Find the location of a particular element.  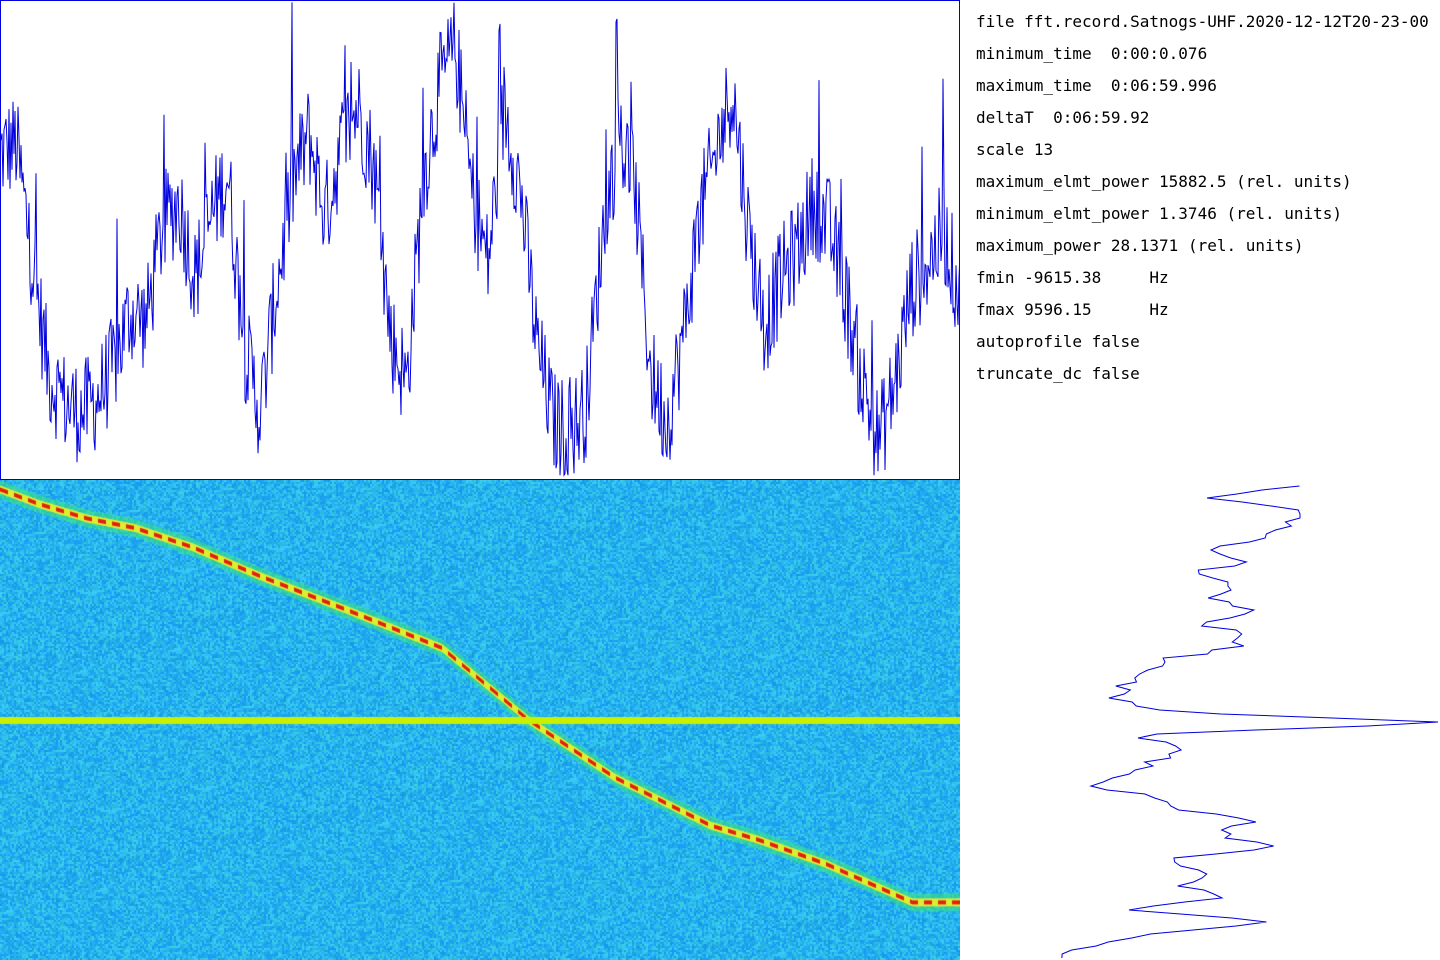

info-autoprofile: autoprofile false is located at coordinates (1058, 341).